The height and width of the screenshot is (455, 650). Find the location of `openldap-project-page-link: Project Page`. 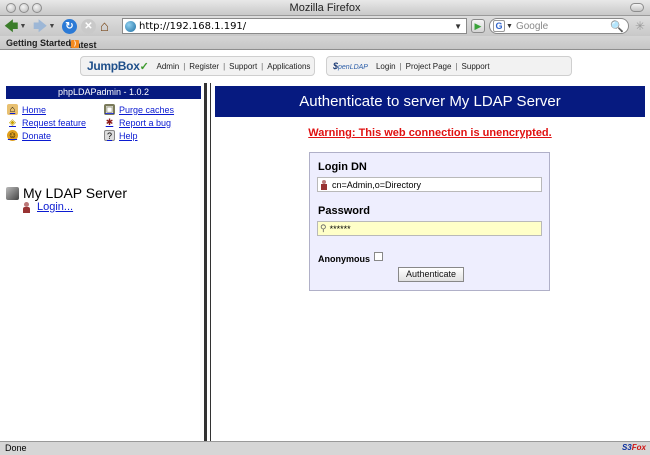

openldap-project-page-link: Project Page is located at coordinates (429, 66).